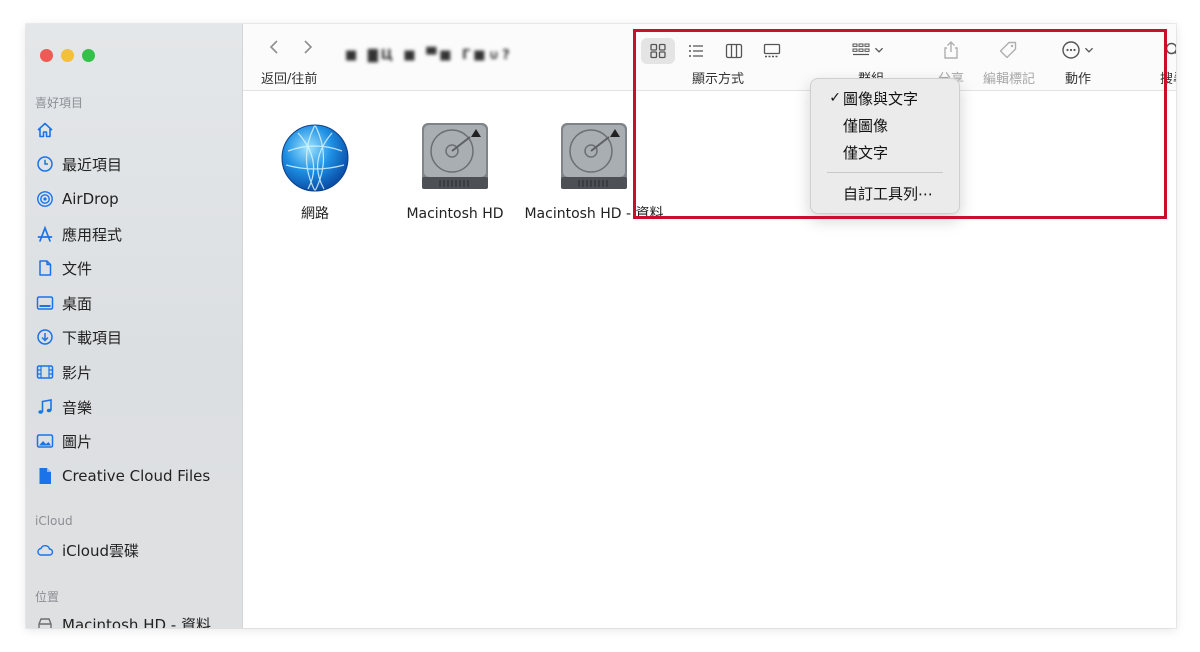 The height and width of the screenshot is (652, 1200). I want to click on applications-icon, so click(45, 234).